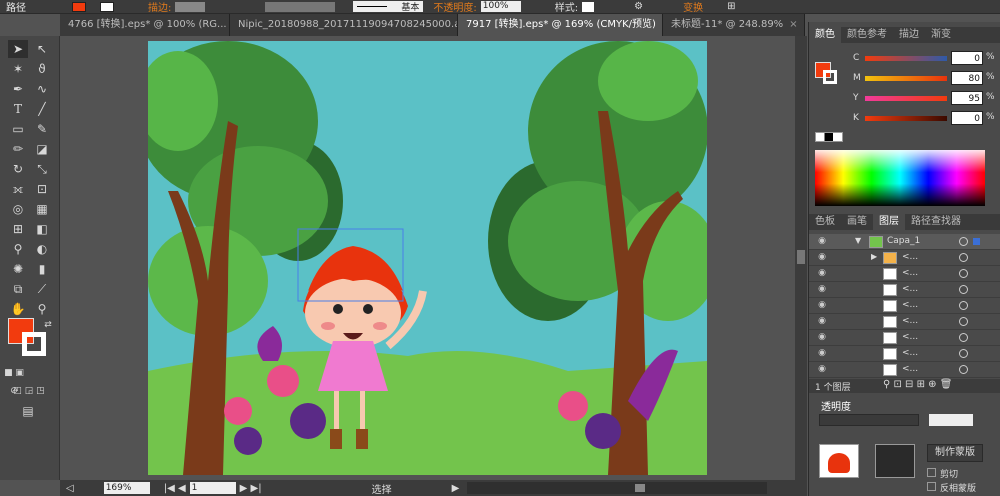 The width and height of the screenshot is (1000, 496). What do you see at coordinates (18, 189) in the screenshot?
I see `width-tool-icon: ⟗` at bounding box center [18, 189].